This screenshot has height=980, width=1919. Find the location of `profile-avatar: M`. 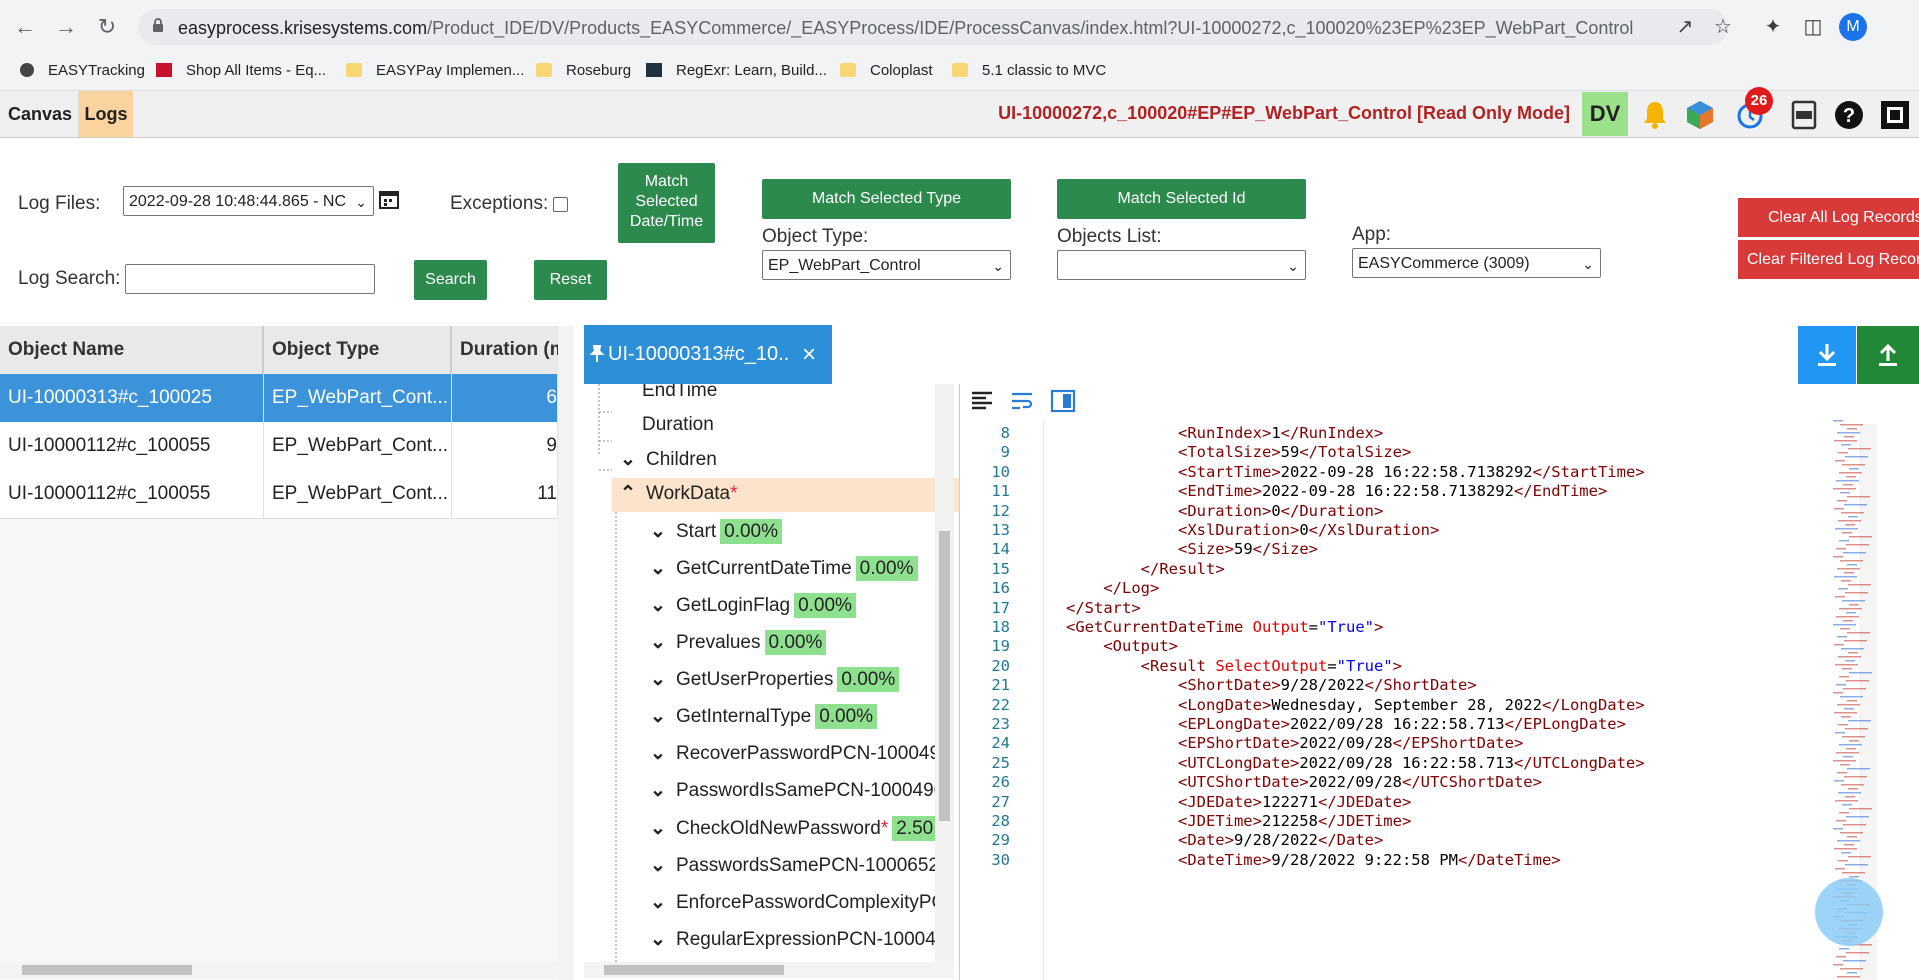

profile-avatar: M is located at coordinates (1853, 27).